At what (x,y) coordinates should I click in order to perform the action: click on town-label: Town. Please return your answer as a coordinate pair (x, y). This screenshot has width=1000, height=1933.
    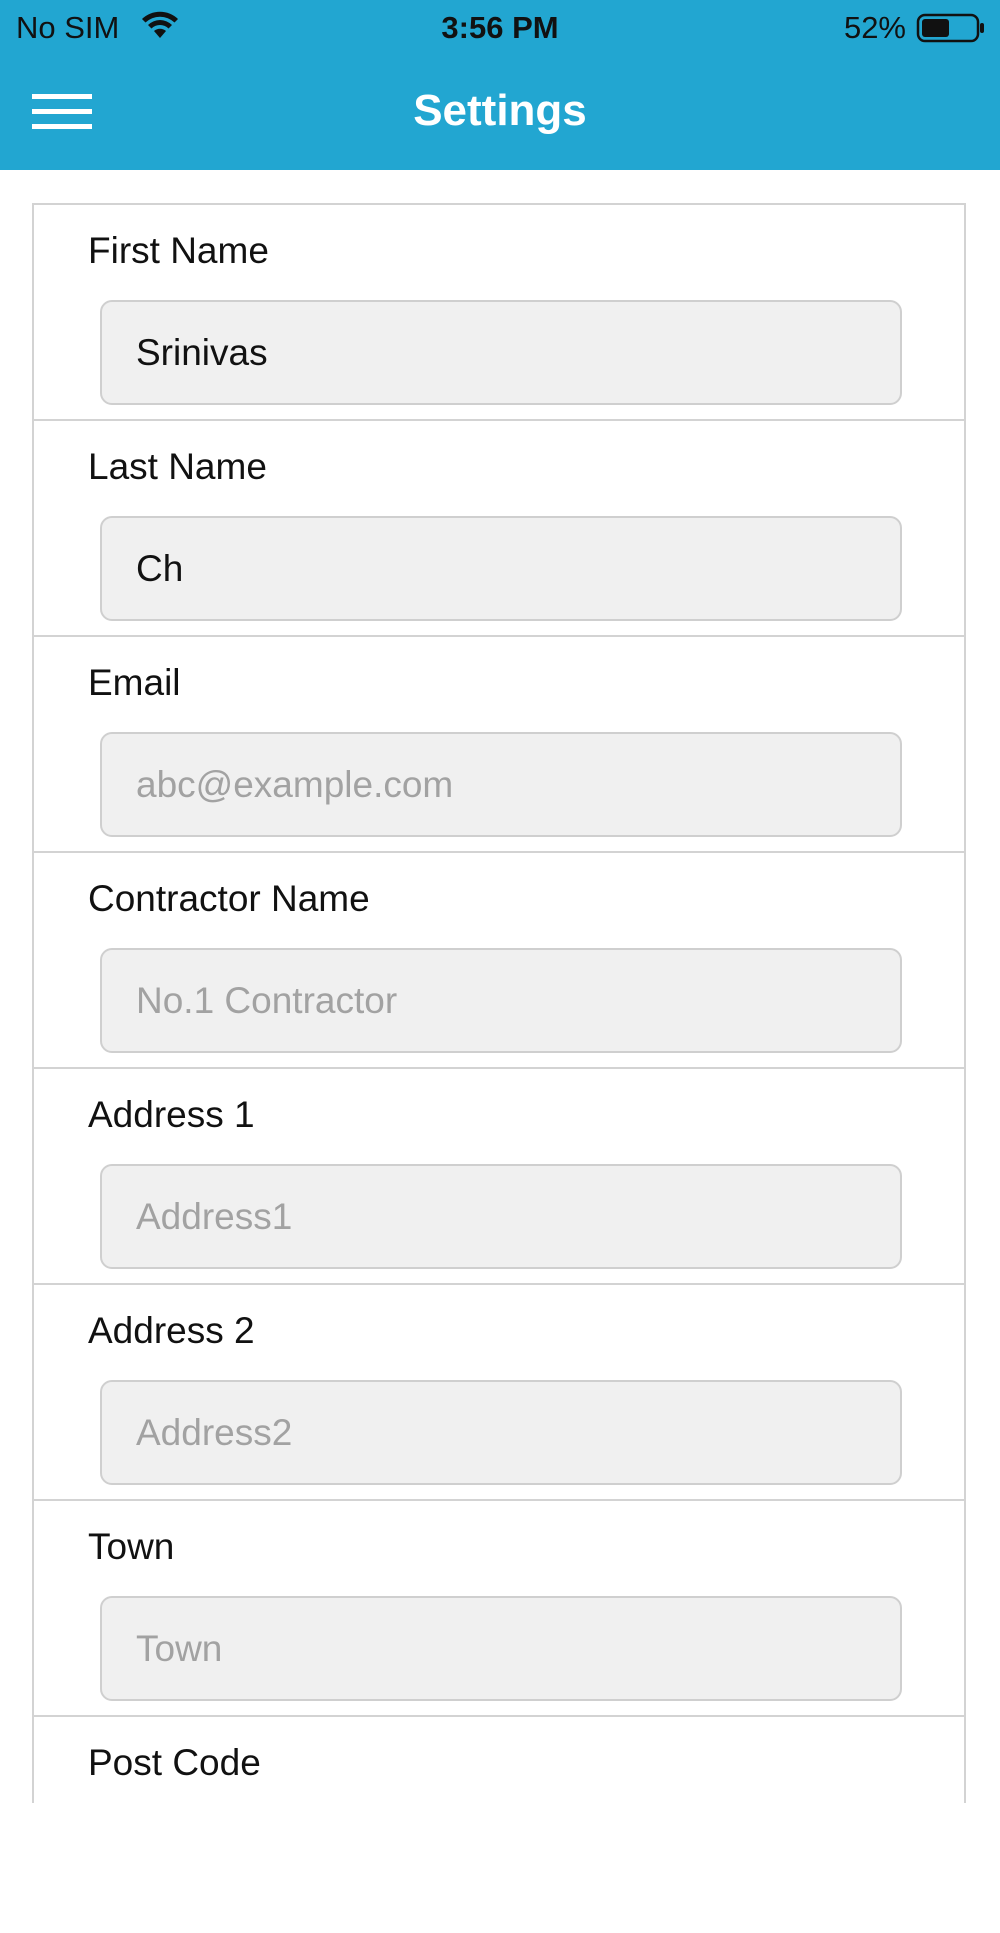
    Looking at the image, I should click on (131, 1546).